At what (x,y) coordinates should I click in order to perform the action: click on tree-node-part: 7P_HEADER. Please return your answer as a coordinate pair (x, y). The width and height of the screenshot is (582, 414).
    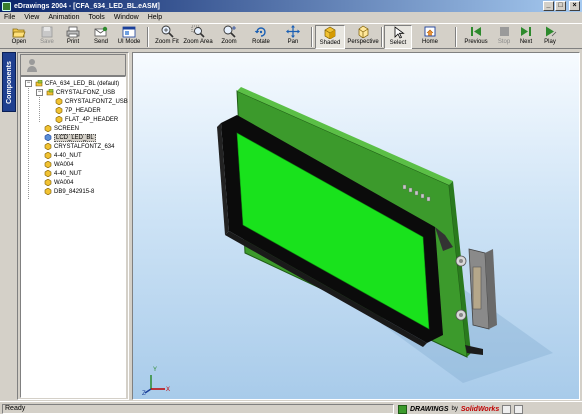
    Looking at the image, I should click on (78, 110).